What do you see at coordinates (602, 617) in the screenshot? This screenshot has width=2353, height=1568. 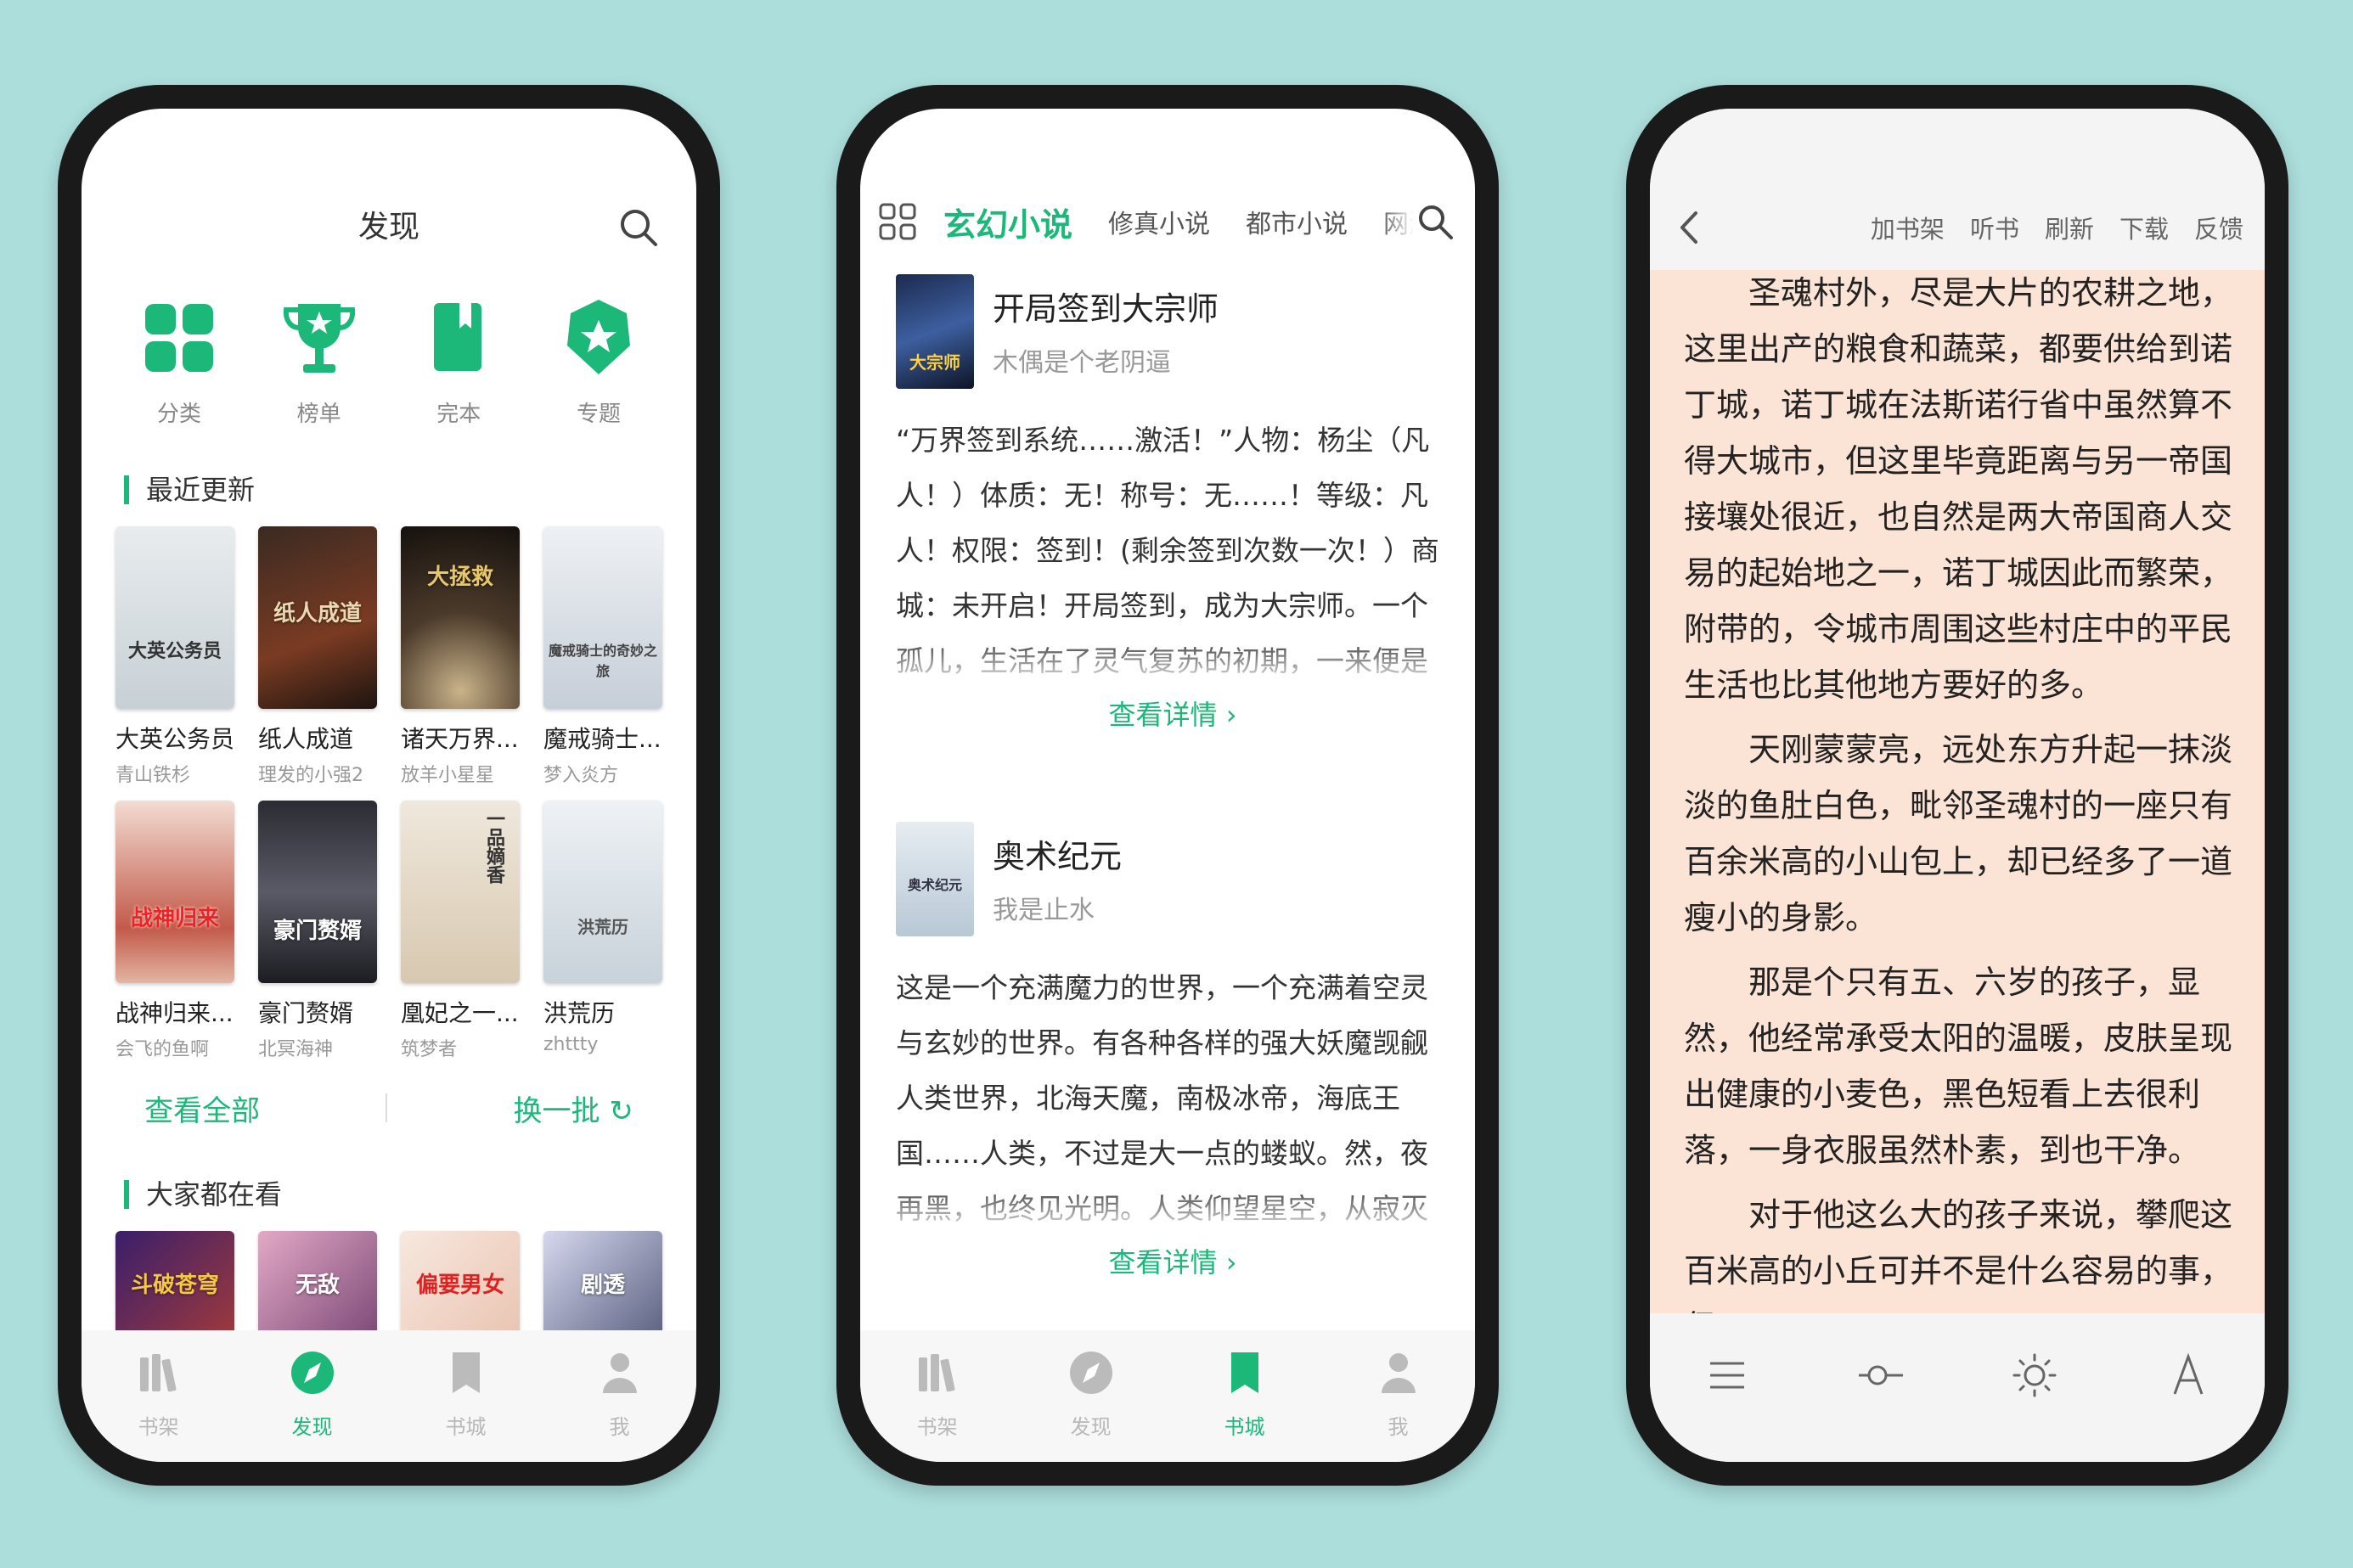 I see `book-cover: 魔戒骑士的奇妙之旅` at bounding box center [602, 617].